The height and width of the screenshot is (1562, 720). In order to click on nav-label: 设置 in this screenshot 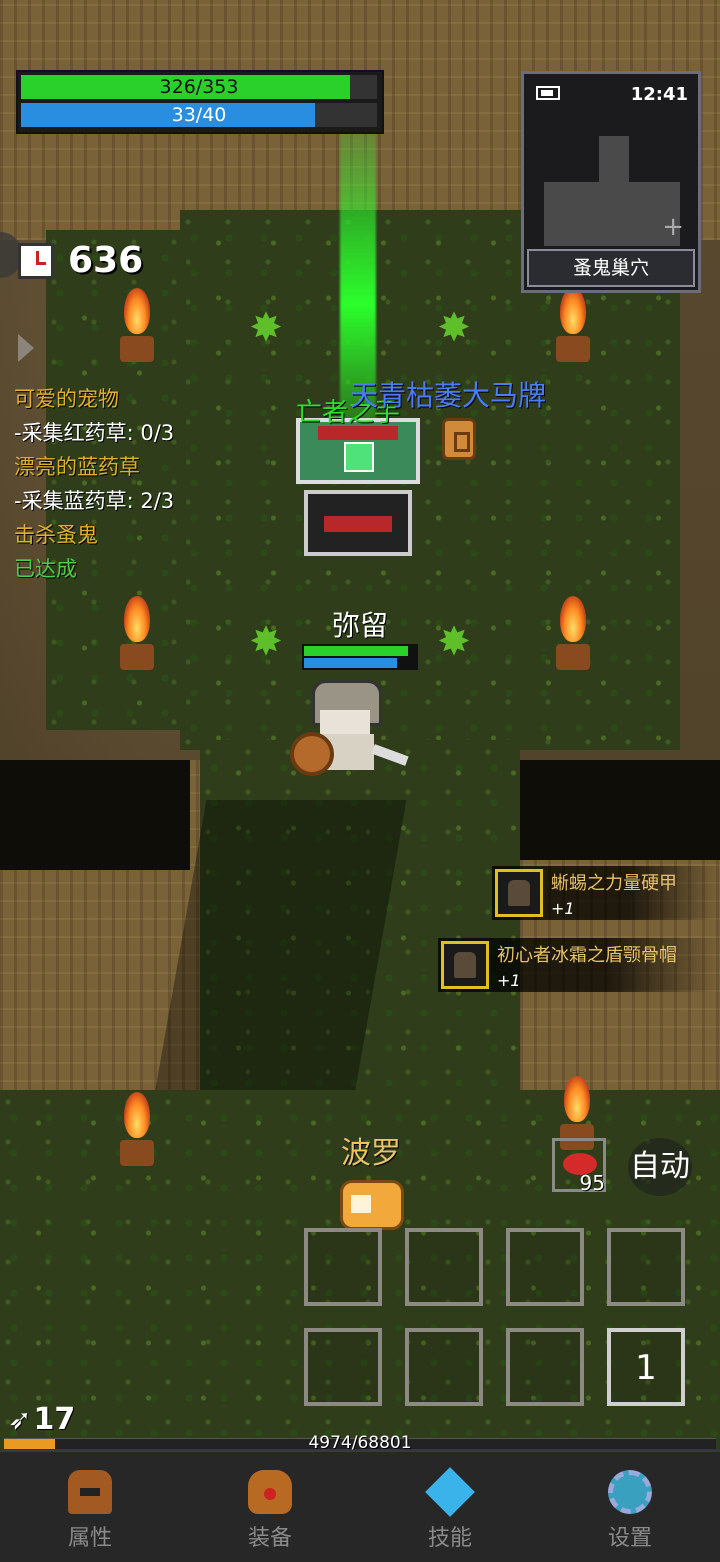, I will do `click(629, 1538)`.